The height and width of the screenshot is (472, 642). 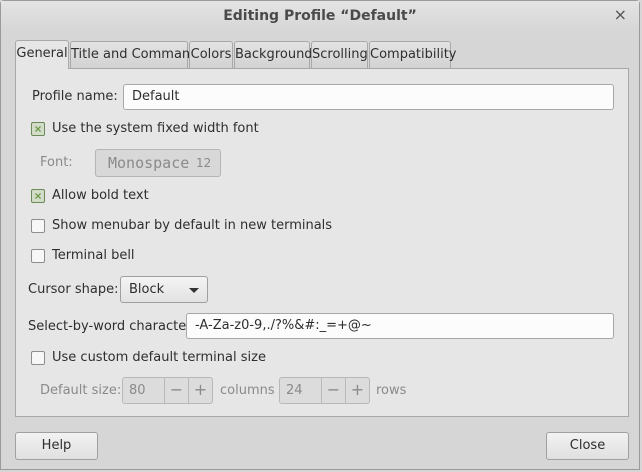 What do you see at coordinates (81, 390) in the screenshot?
I see `default-size-label: Default size:` at bounding box center [81, 390].